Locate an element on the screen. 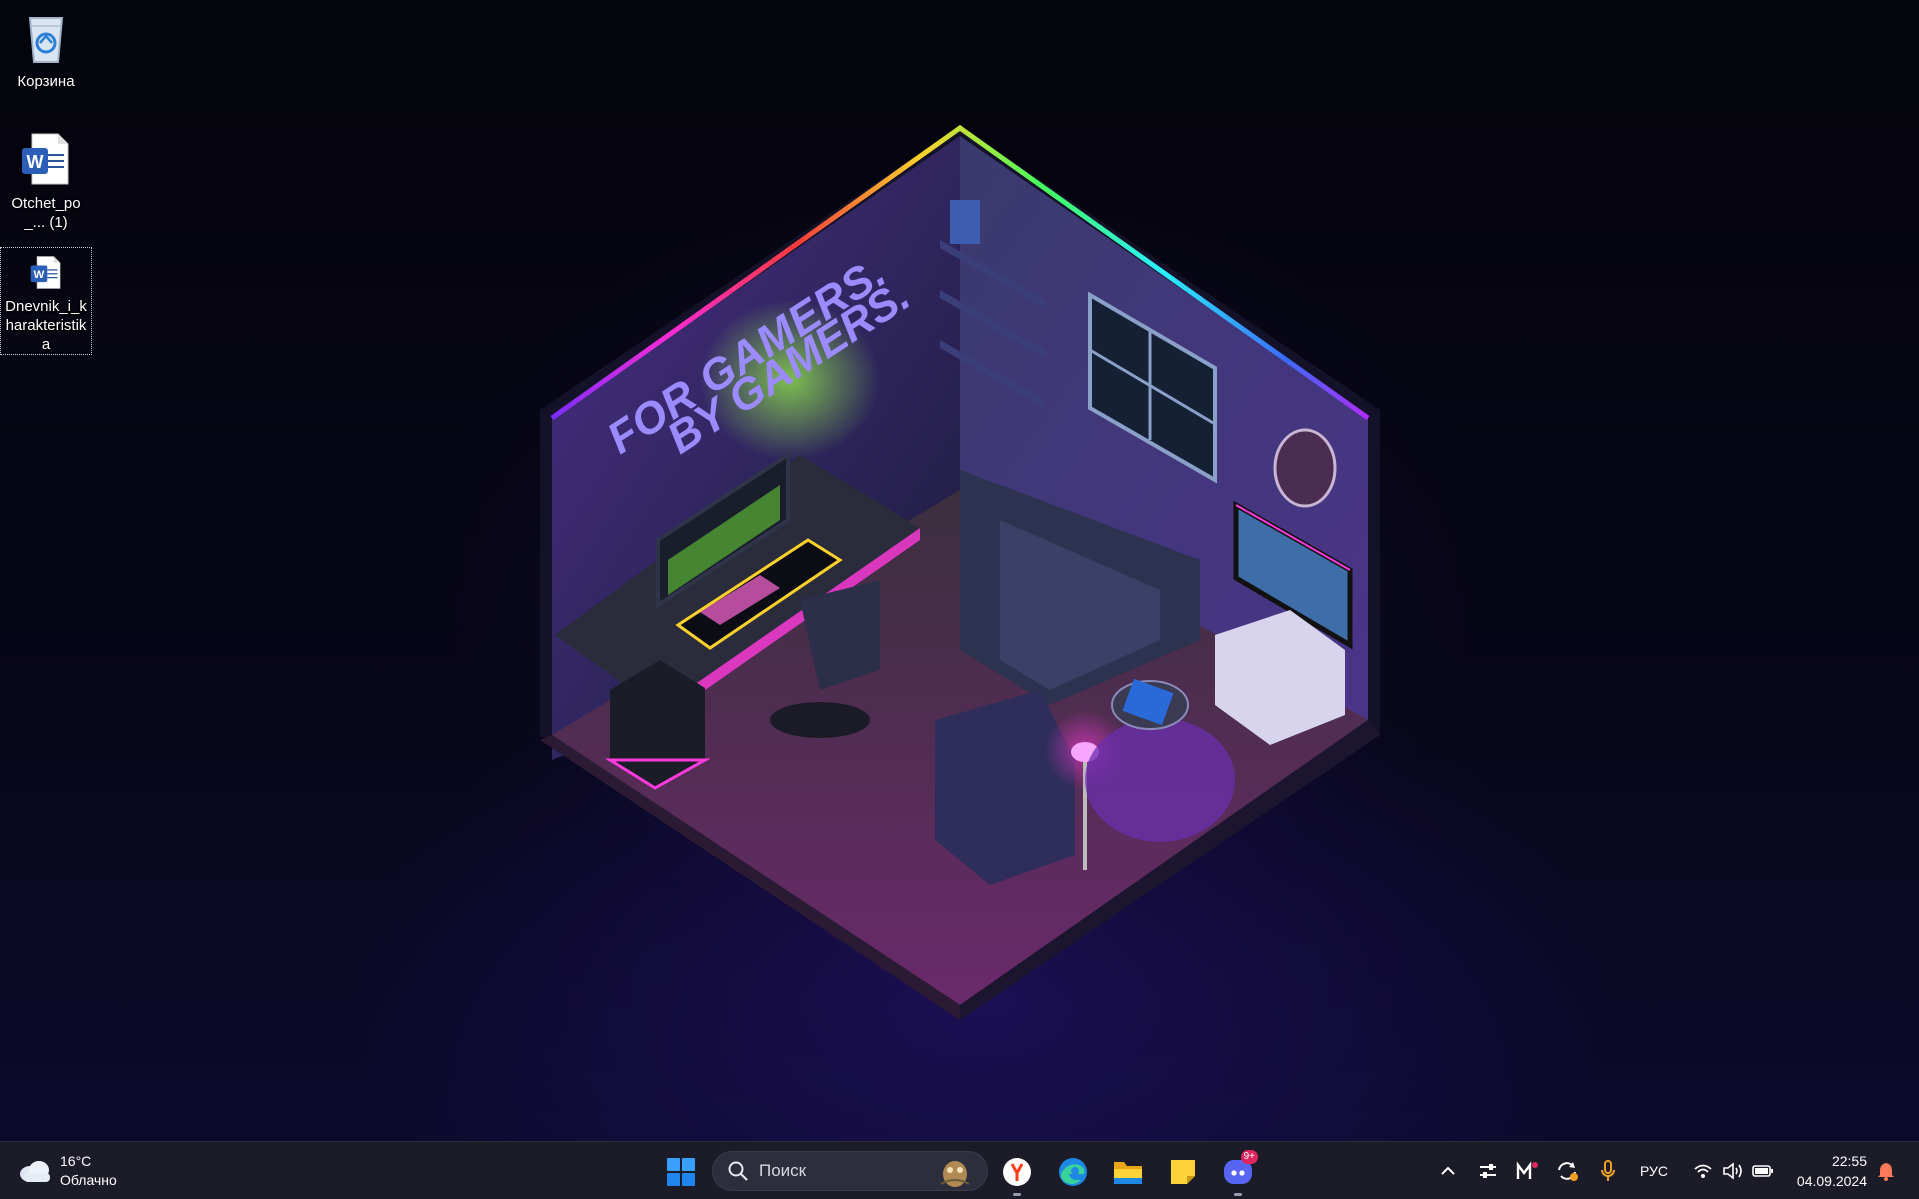 The image size is (1919, 1199). edge-icon is located at coordinates (1073, 1172).